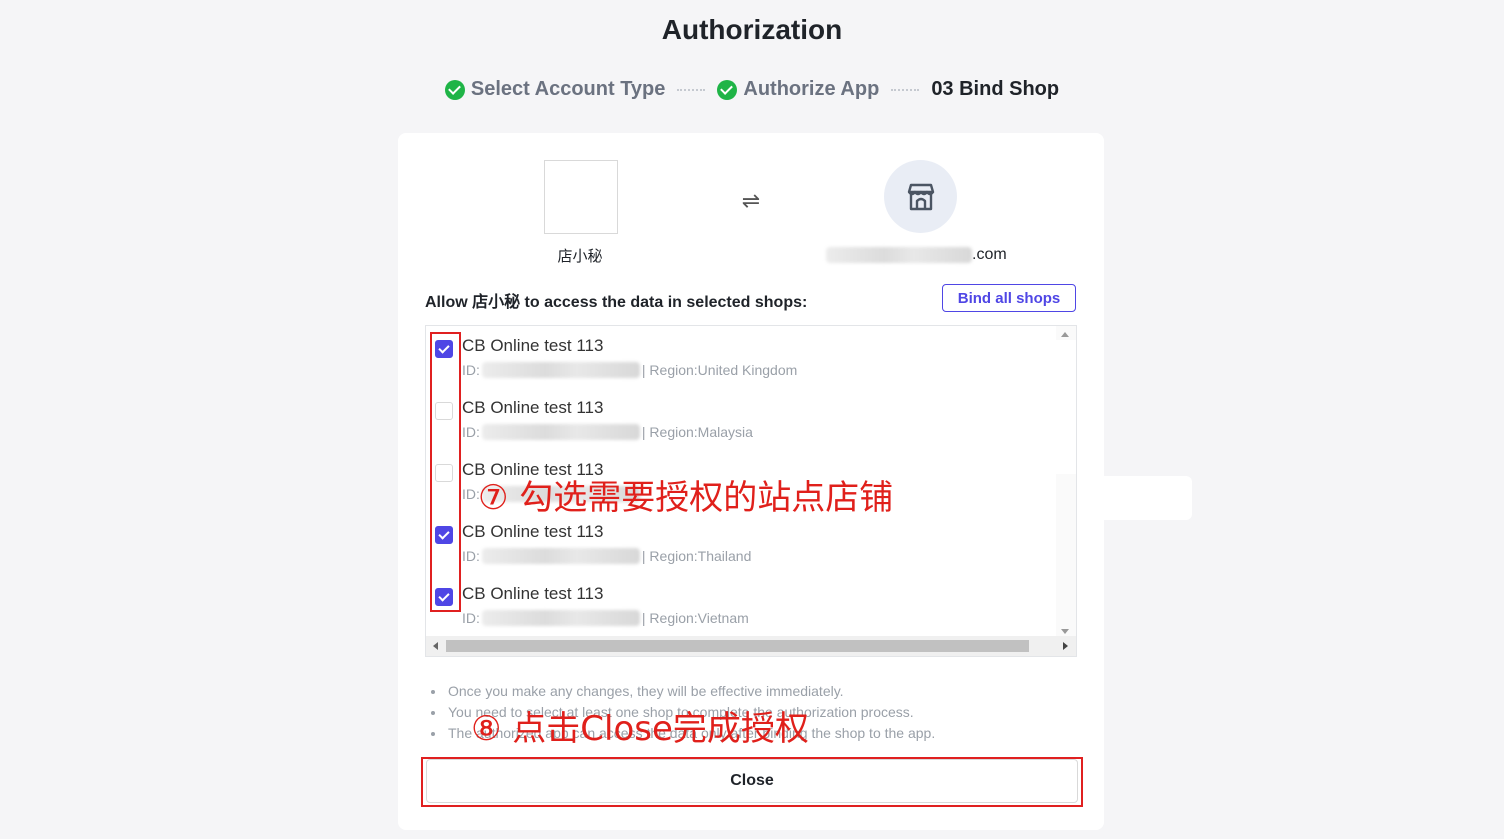  Describe the element at coordinates (723, 618) in the screenshot. I see `shop-region: Vietnam` at that location.